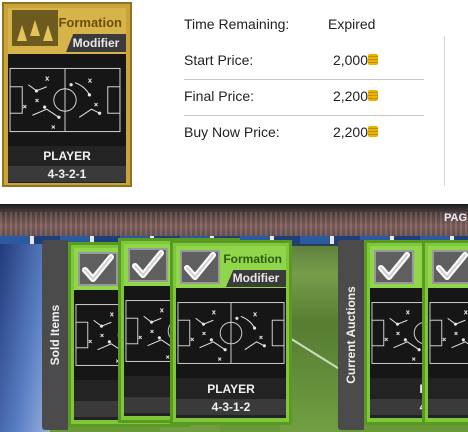  I want to click on start-price-label: Start Price:, so click(219, 60).